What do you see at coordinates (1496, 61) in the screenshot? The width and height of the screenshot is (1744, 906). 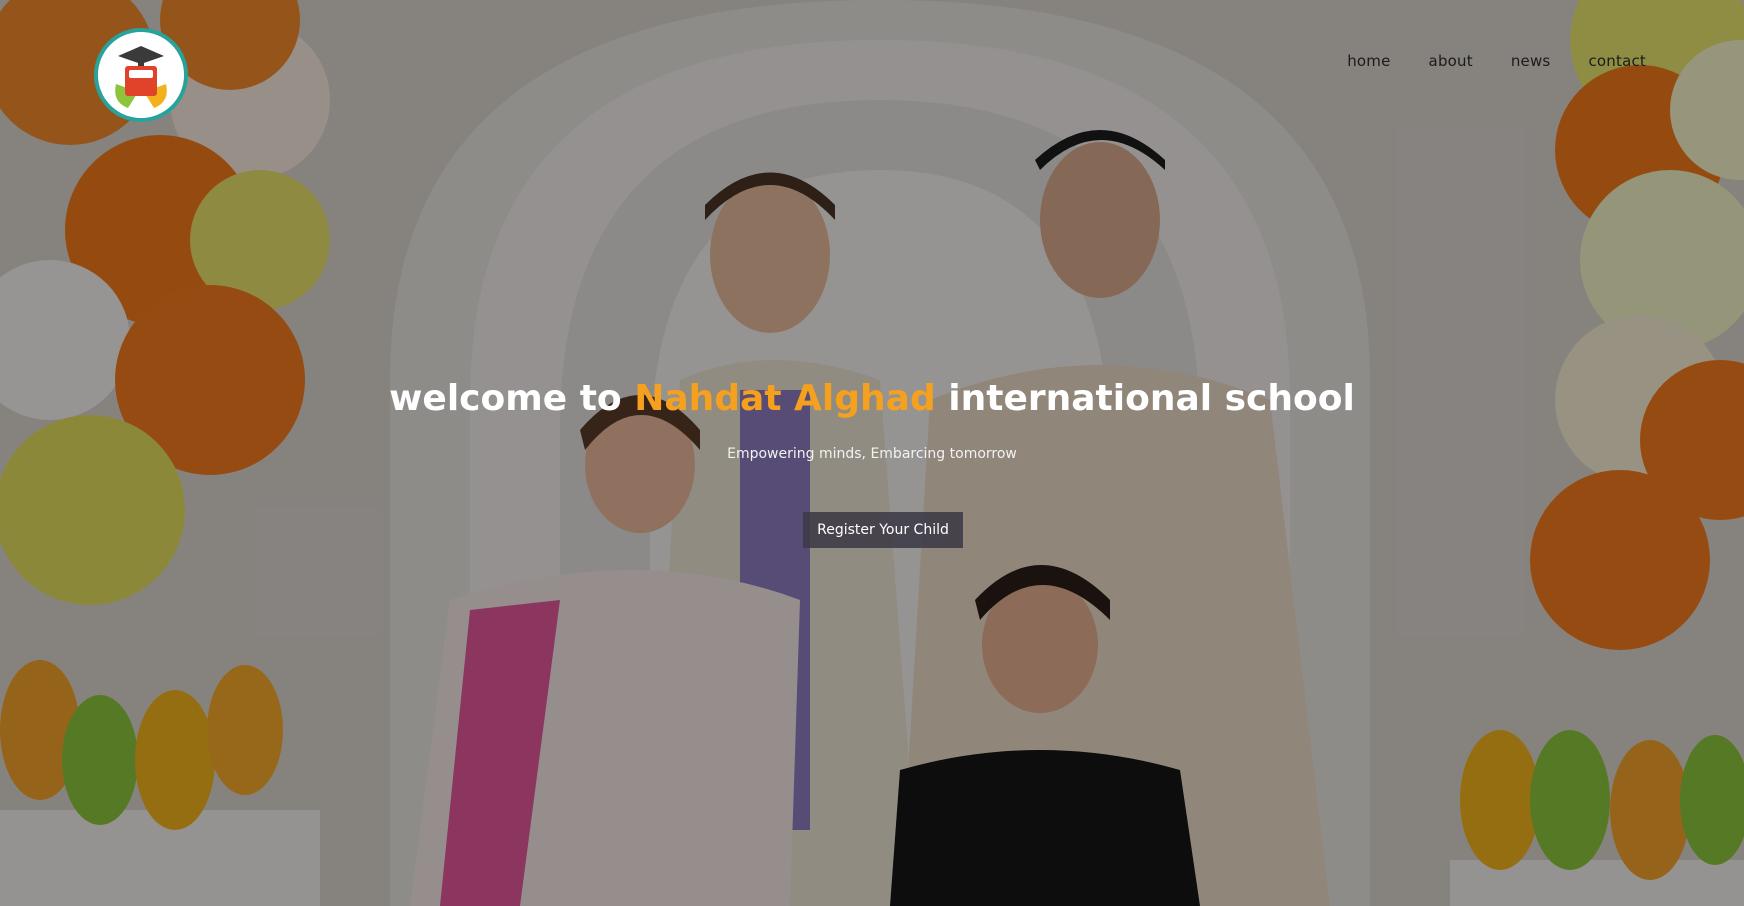 I see `main-nav: home about news contact` at bounding box center [1496, 61].